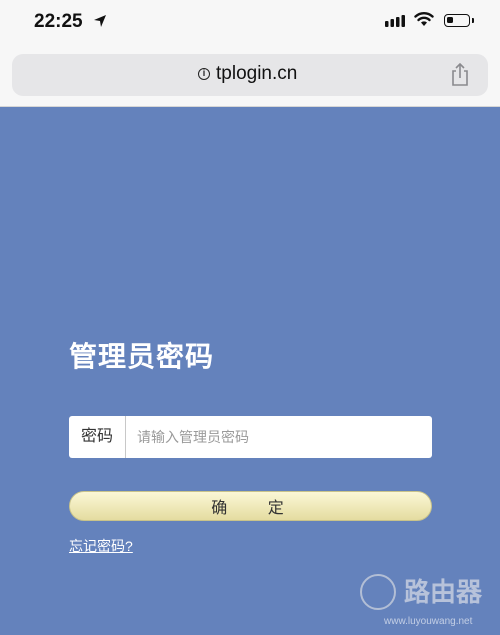 This screenshot has height=635, width=500. What do you see at coordinates (395, 21) in the screenshot?
I see `cellular-signal-icon` at bounding box center [395, 21].